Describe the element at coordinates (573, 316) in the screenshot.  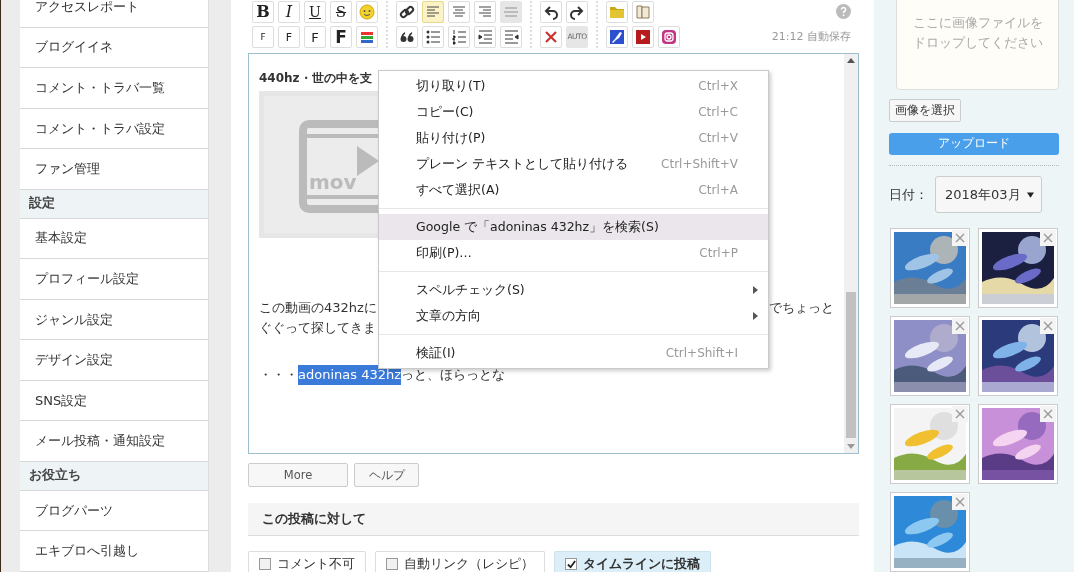
I see `context-menu-item: 文章の方向` at that location.